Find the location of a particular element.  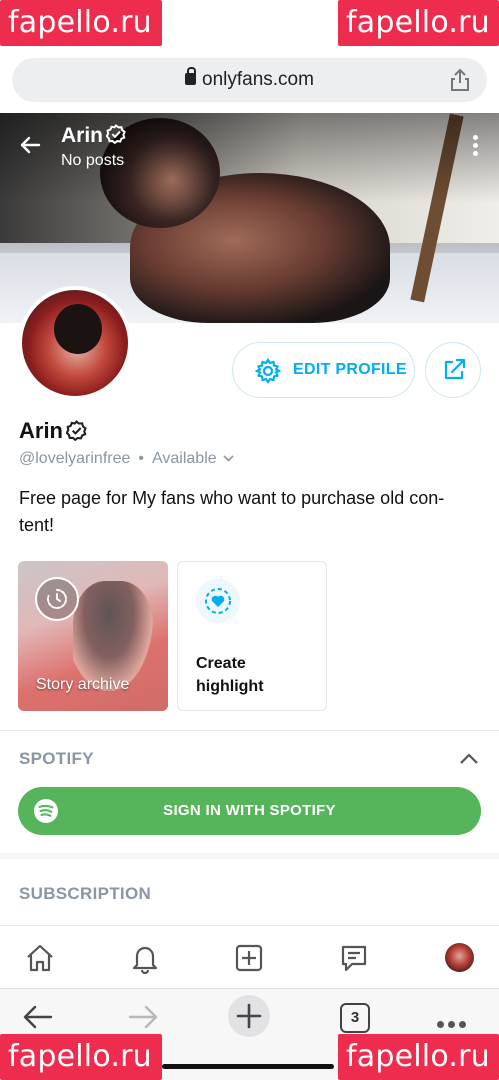

chevron-up-icon is located at coordinates (469, 759).